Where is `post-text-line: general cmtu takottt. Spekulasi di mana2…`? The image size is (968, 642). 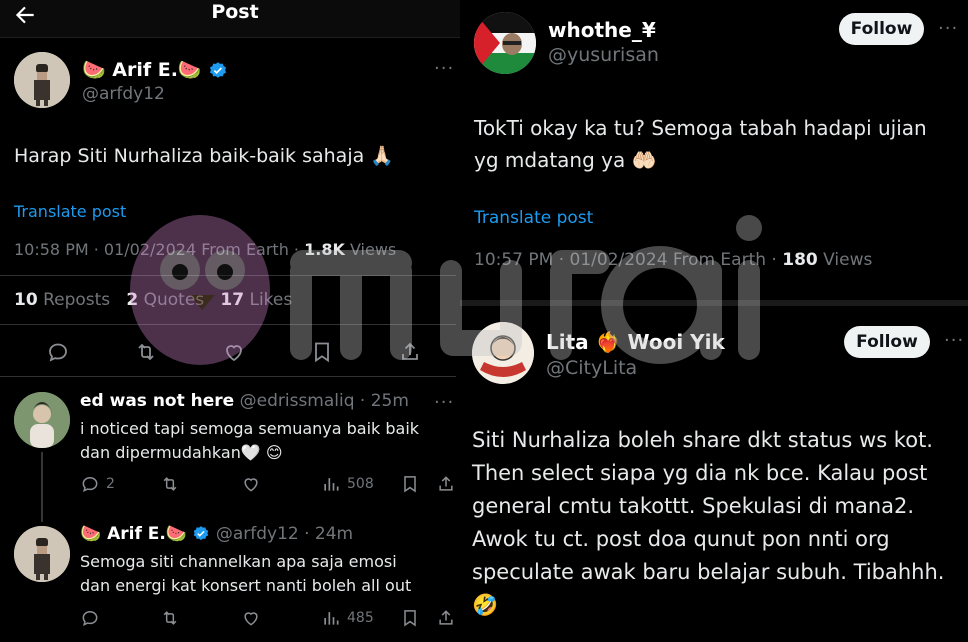 post-text-line: general cmtu takottt. Spekulasi di mana2… is located at coordinates (693, 506).